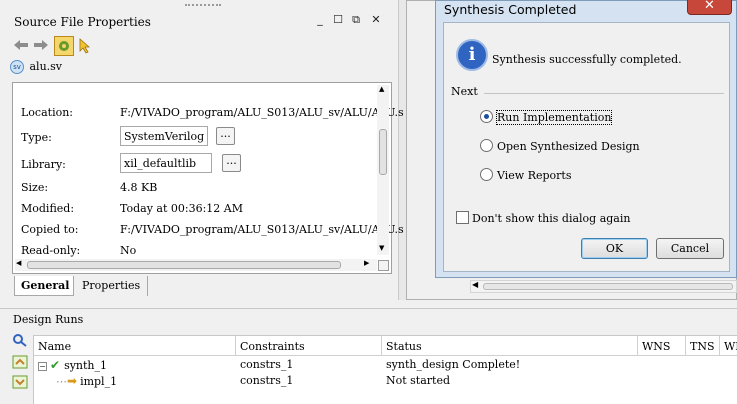 The image size is (737, 404). I want to click on resize-grip, so click(203, 4).